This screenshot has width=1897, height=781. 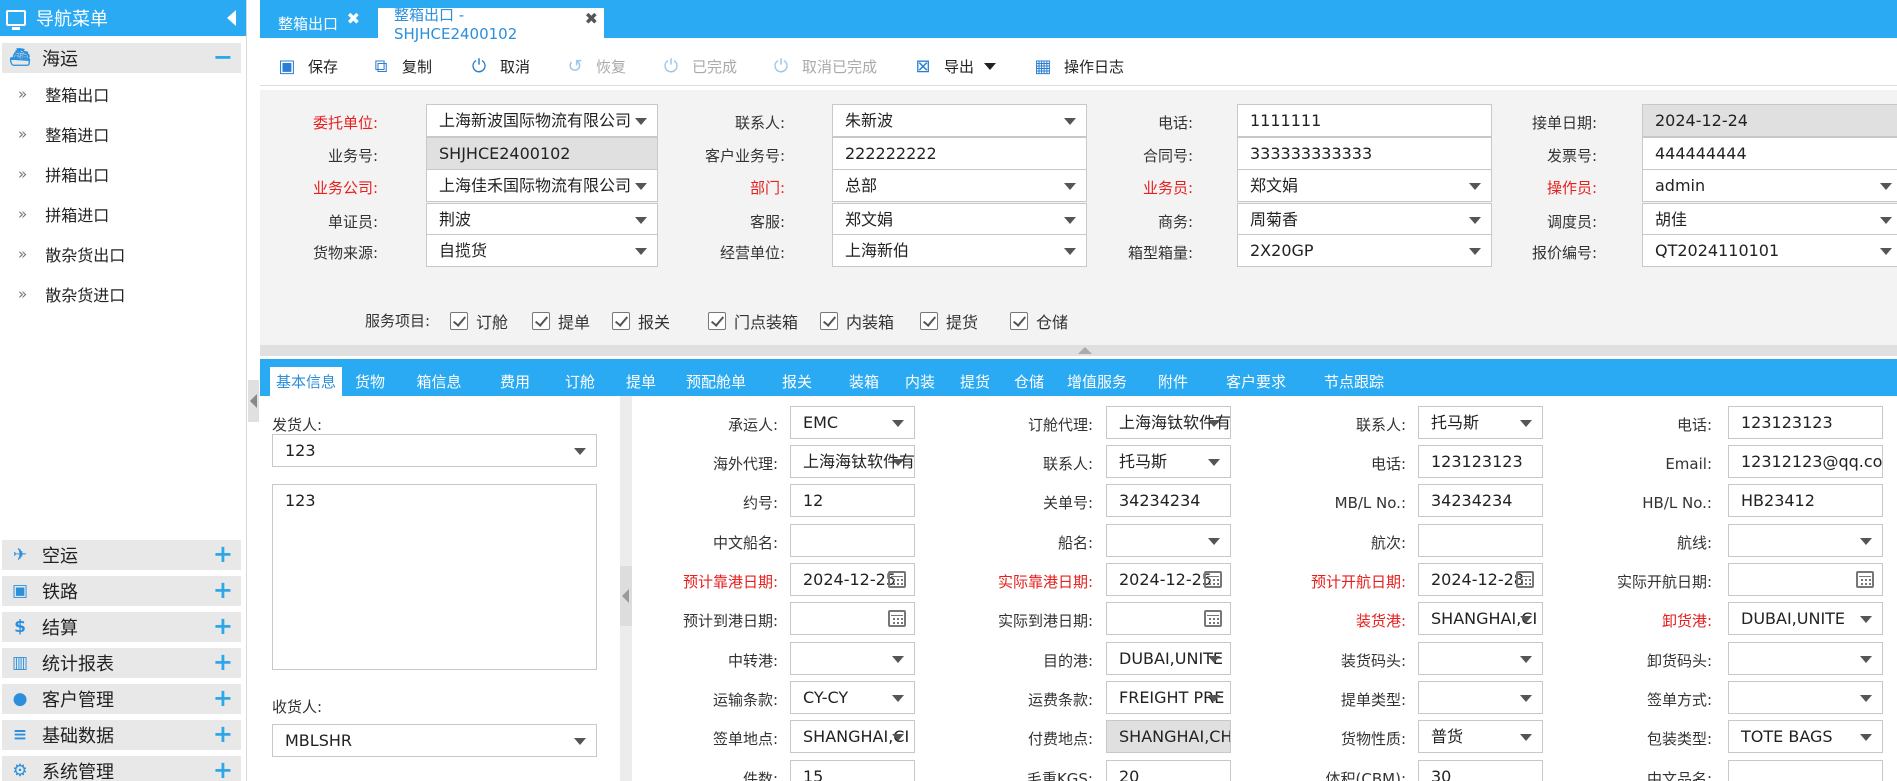 I want to click on nav-item-zhengxiang-chukou: » 整箱出口, so click(x=120, y=94).